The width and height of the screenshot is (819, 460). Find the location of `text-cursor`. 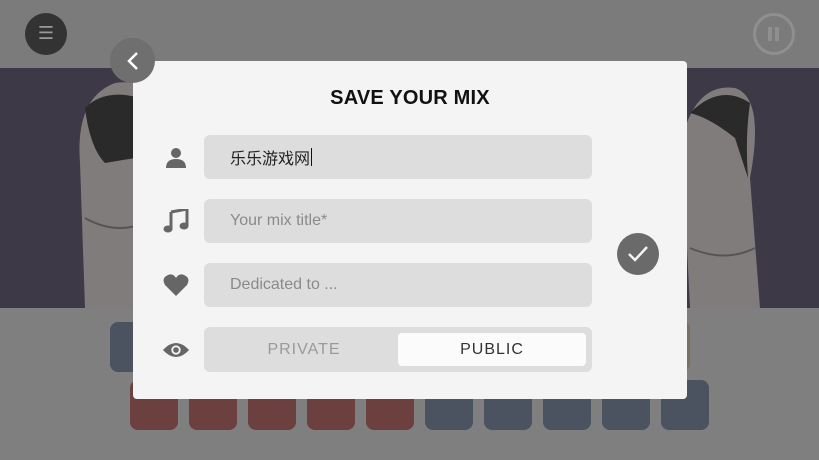

text-cursor is located at coordinates (312, 157).